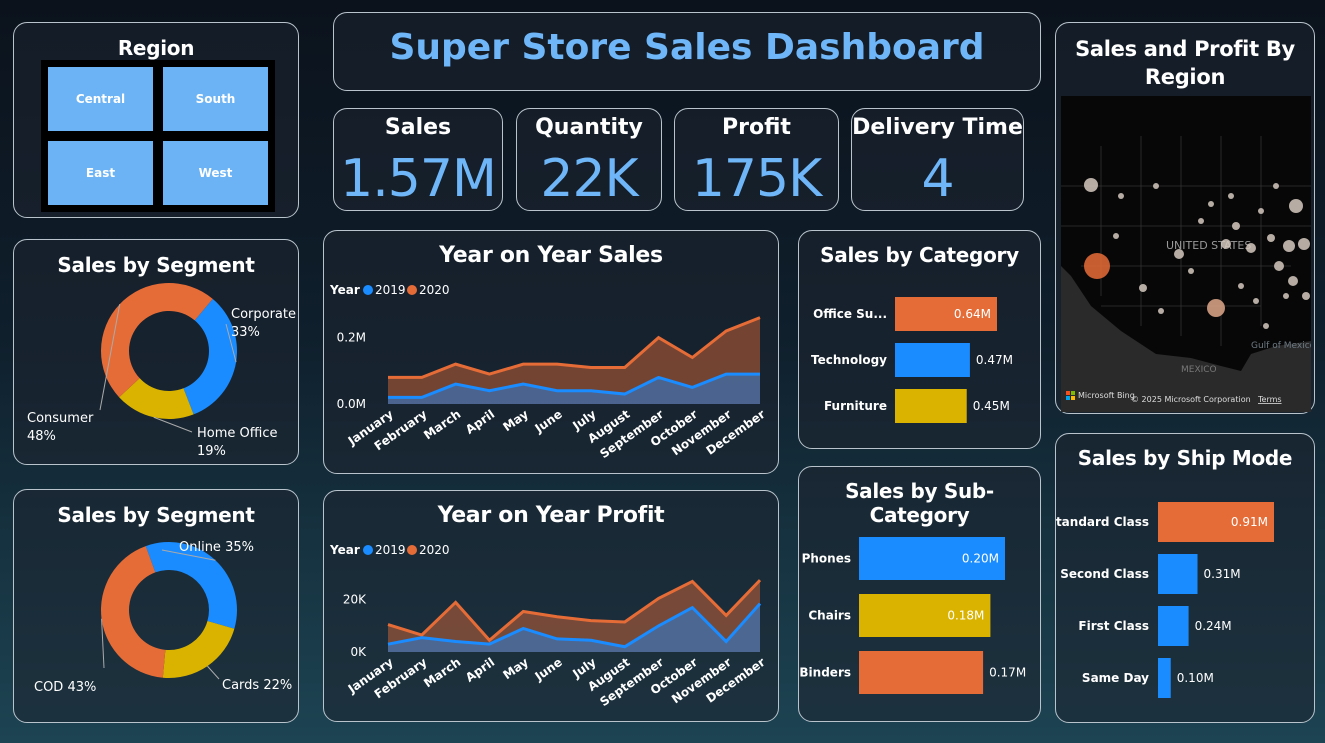  Describe the element at coordinates (825, 673) in the screenshot. I see `bar-category-label: Binders` at that location.